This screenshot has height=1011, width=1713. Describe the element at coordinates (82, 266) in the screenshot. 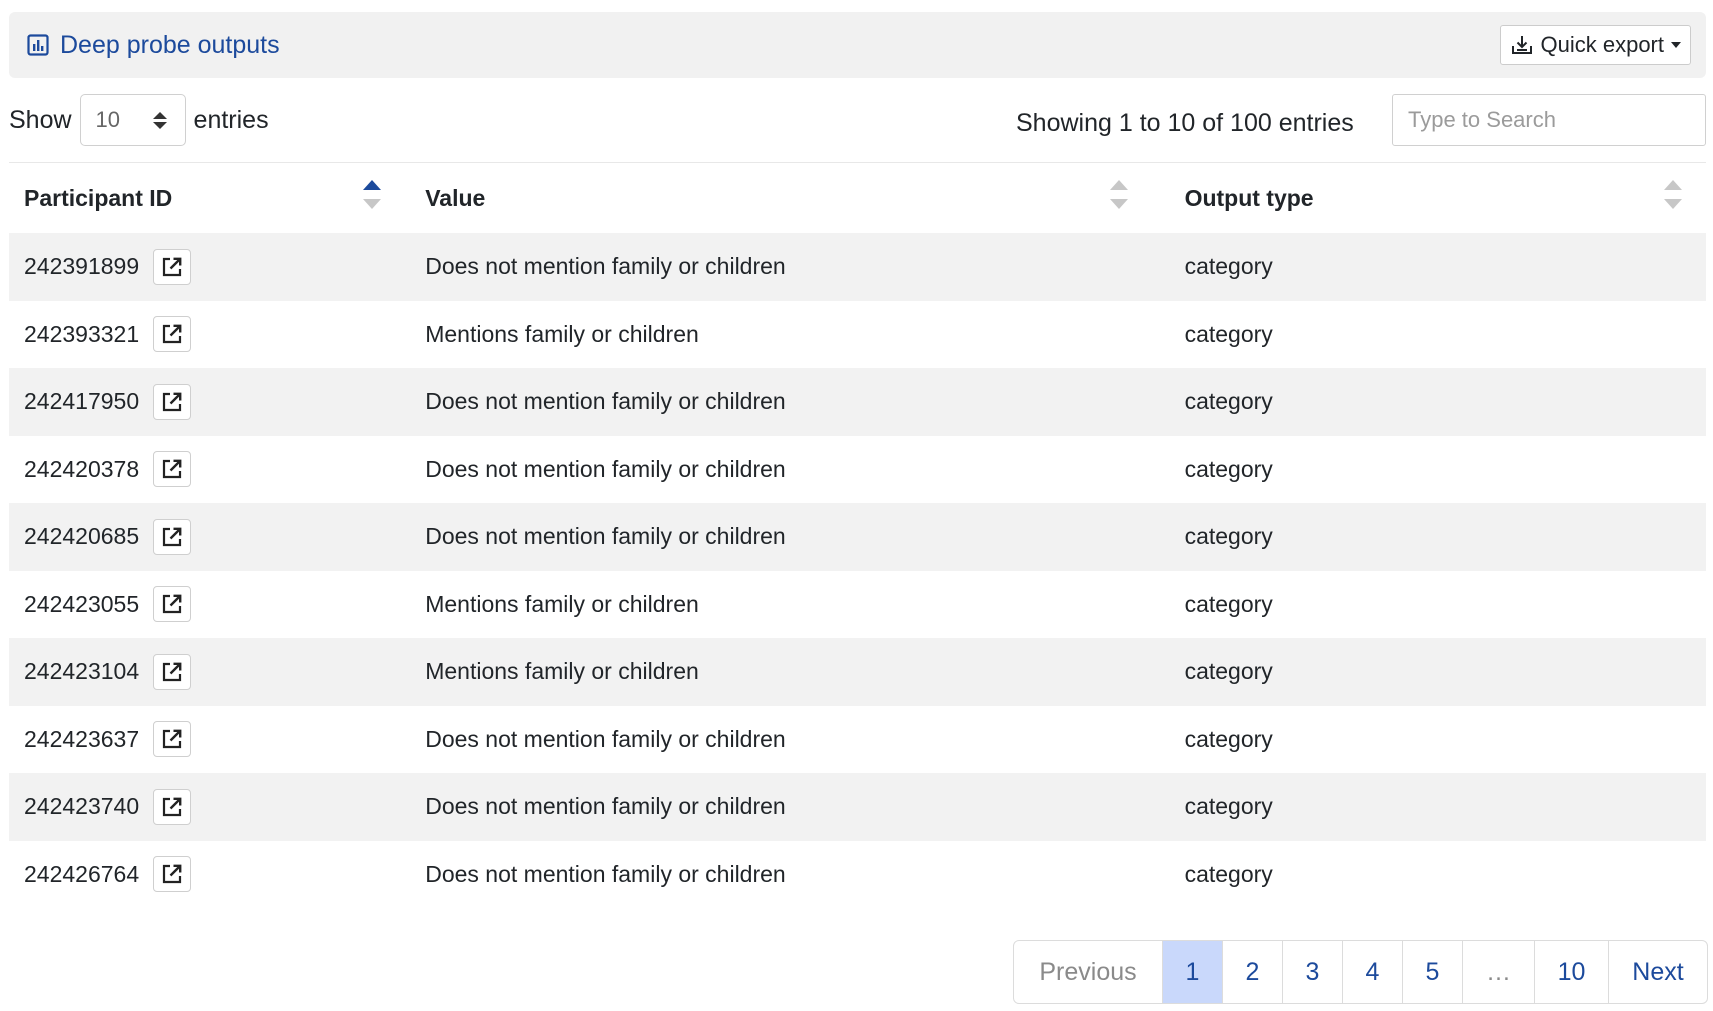

I see `participant-id: 242391899` at that location.